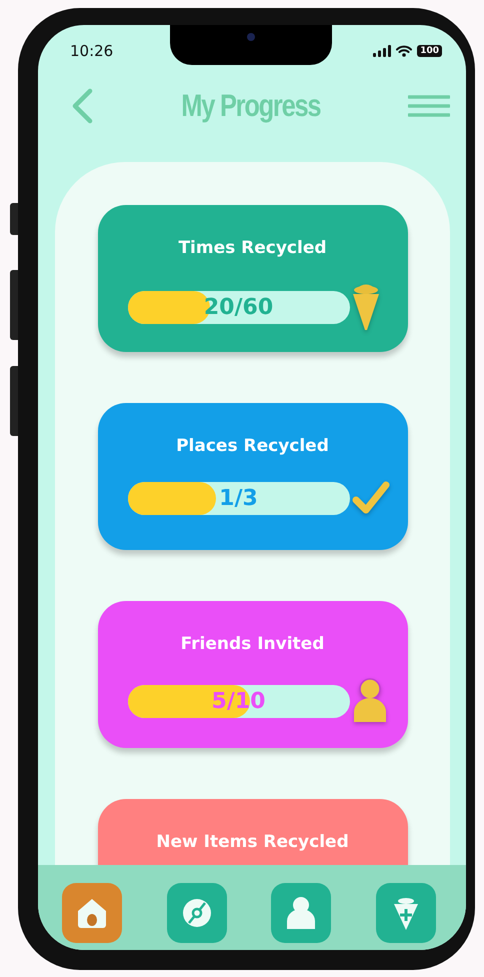 This screenshot has width=484, height=977. I want to click on menu-icon, so click(429, 105).